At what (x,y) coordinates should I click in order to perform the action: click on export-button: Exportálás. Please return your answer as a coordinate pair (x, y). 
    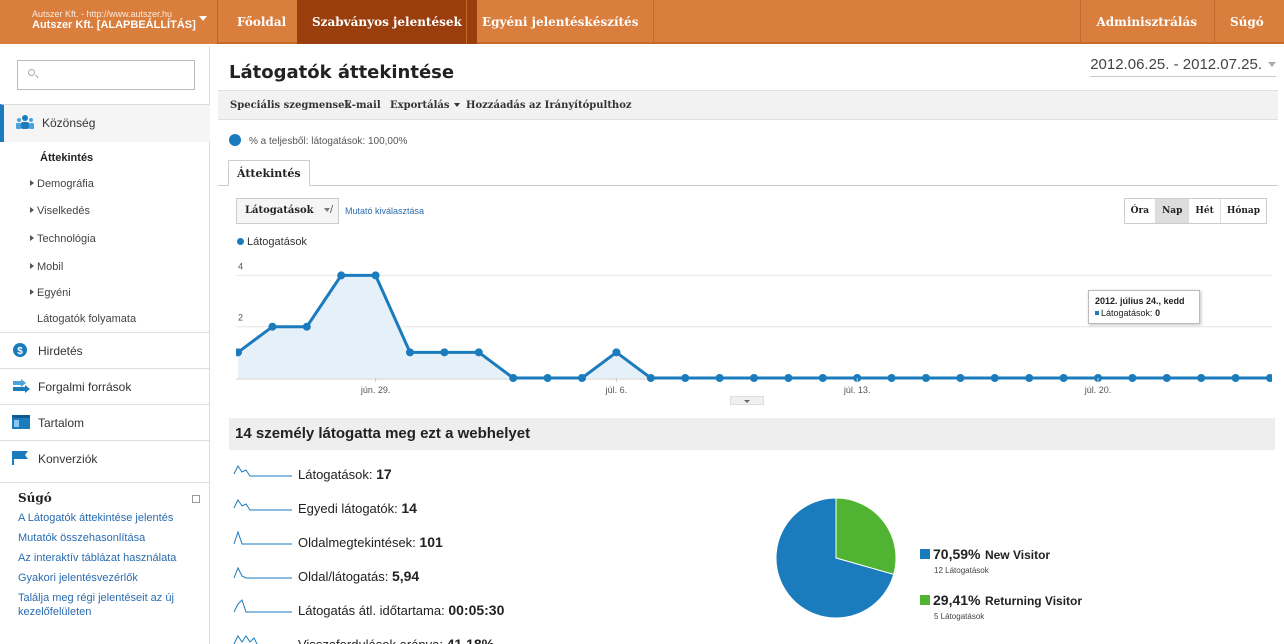
    Looking at the image, I should click on (425, 105).